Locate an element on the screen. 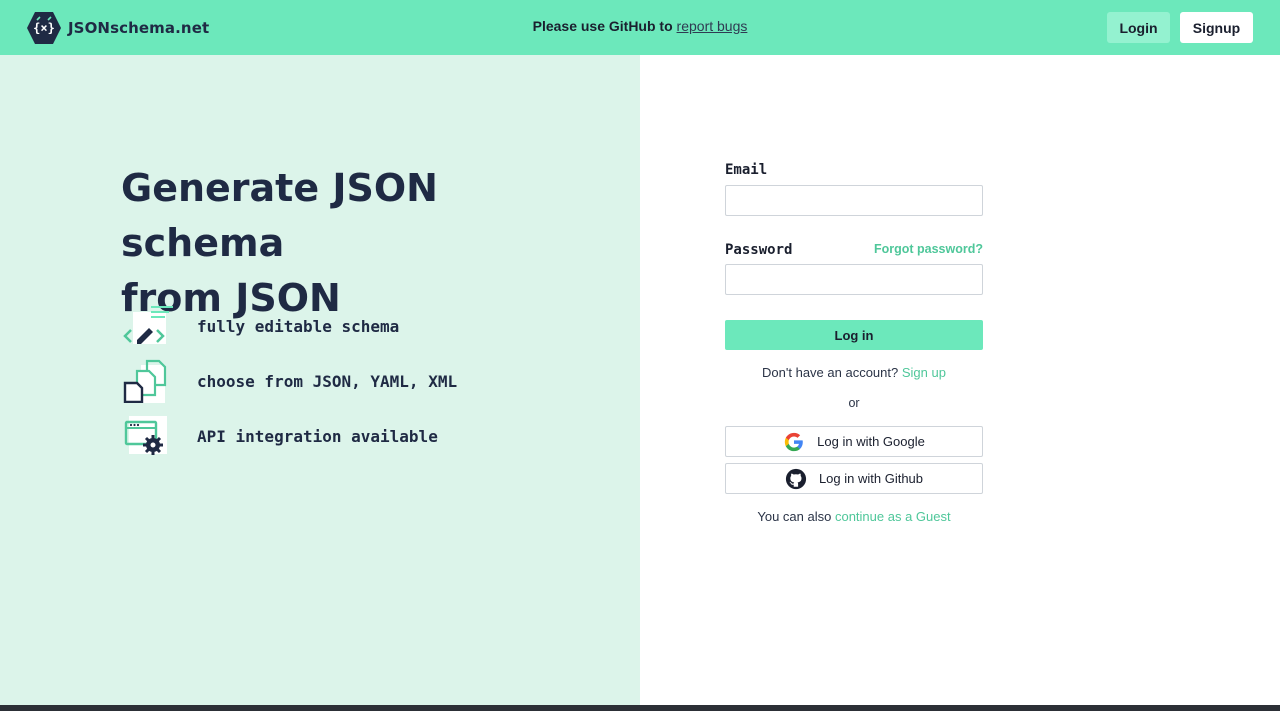  report-bugs-link: report bugs is located at coordinates (712, 26).